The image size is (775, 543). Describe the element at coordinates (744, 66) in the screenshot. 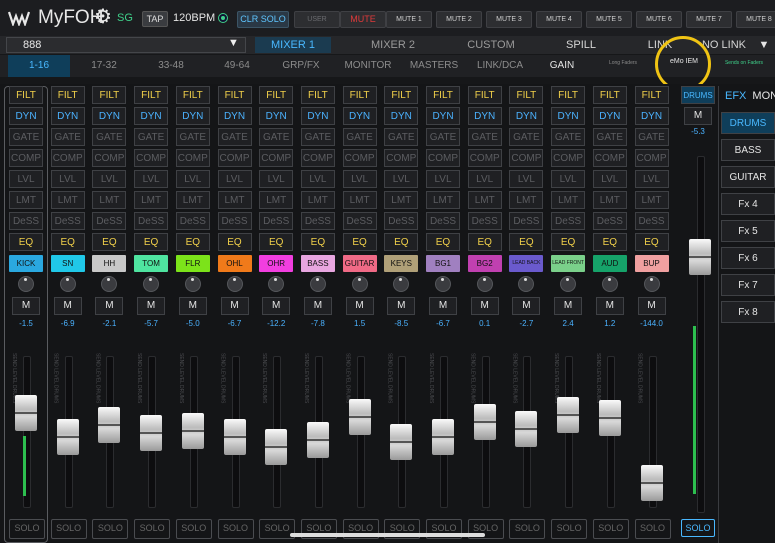

I see `sends-on-faders-toggle: Sends on Faders` at that location.